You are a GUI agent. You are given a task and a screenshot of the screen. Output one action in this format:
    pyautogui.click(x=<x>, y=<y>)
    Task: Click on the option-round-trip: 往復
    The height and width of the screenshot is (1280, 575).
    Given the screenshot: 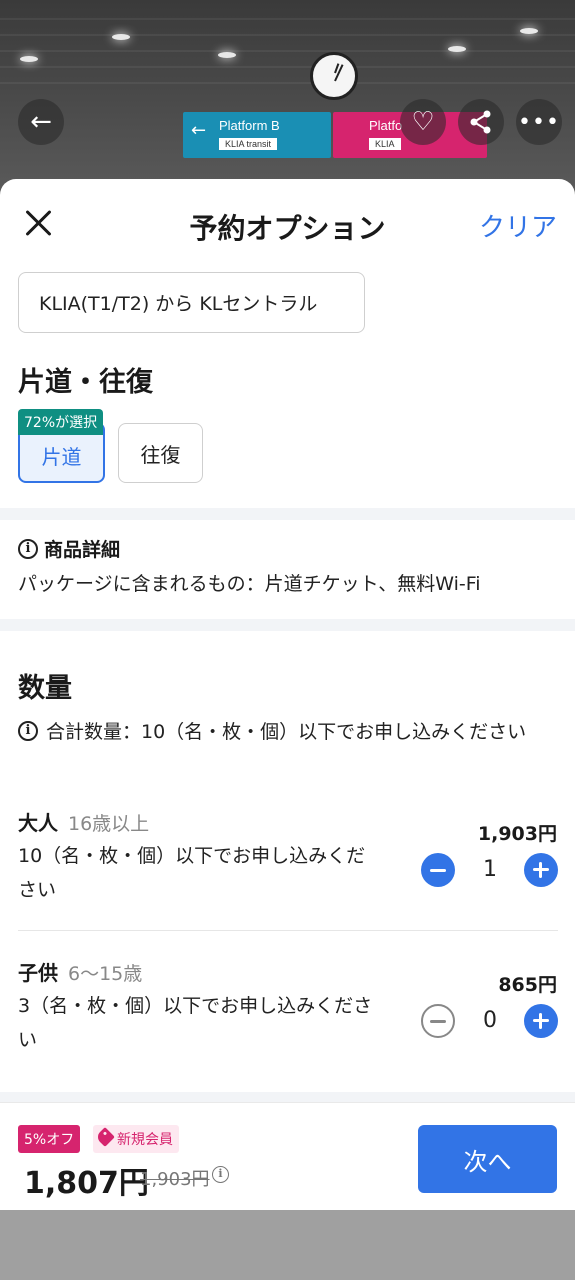 What is the action you would take?
    pyautogui.click(x=160, y=453)
    